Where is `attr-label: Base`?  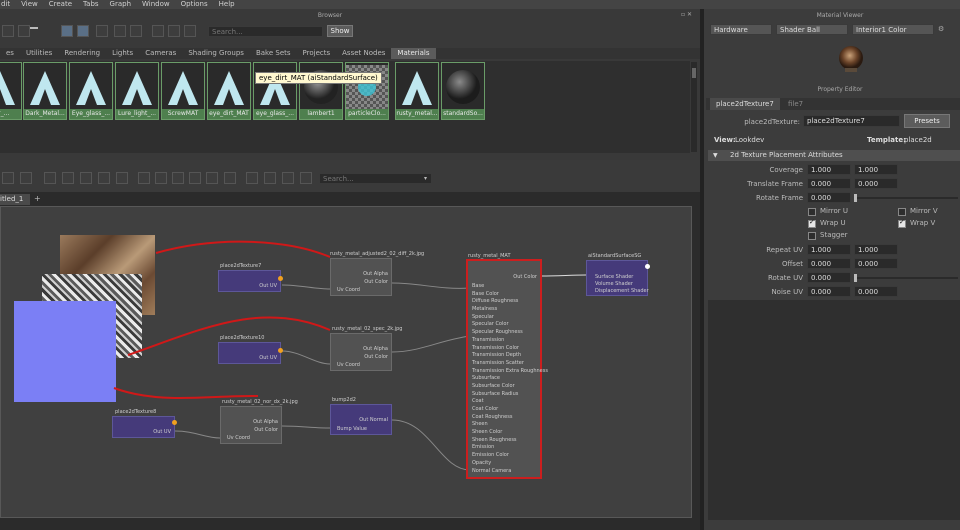
attr-label: Base is located at coordinates (478, 286).